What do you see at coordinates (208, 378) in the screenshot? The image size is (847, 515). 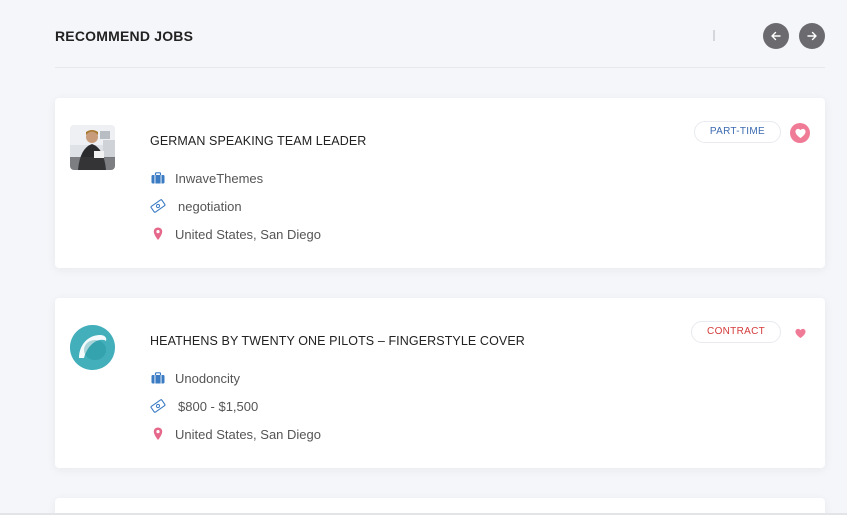 I see `company-name: Unodoncity` at bounding box center [208, 378].